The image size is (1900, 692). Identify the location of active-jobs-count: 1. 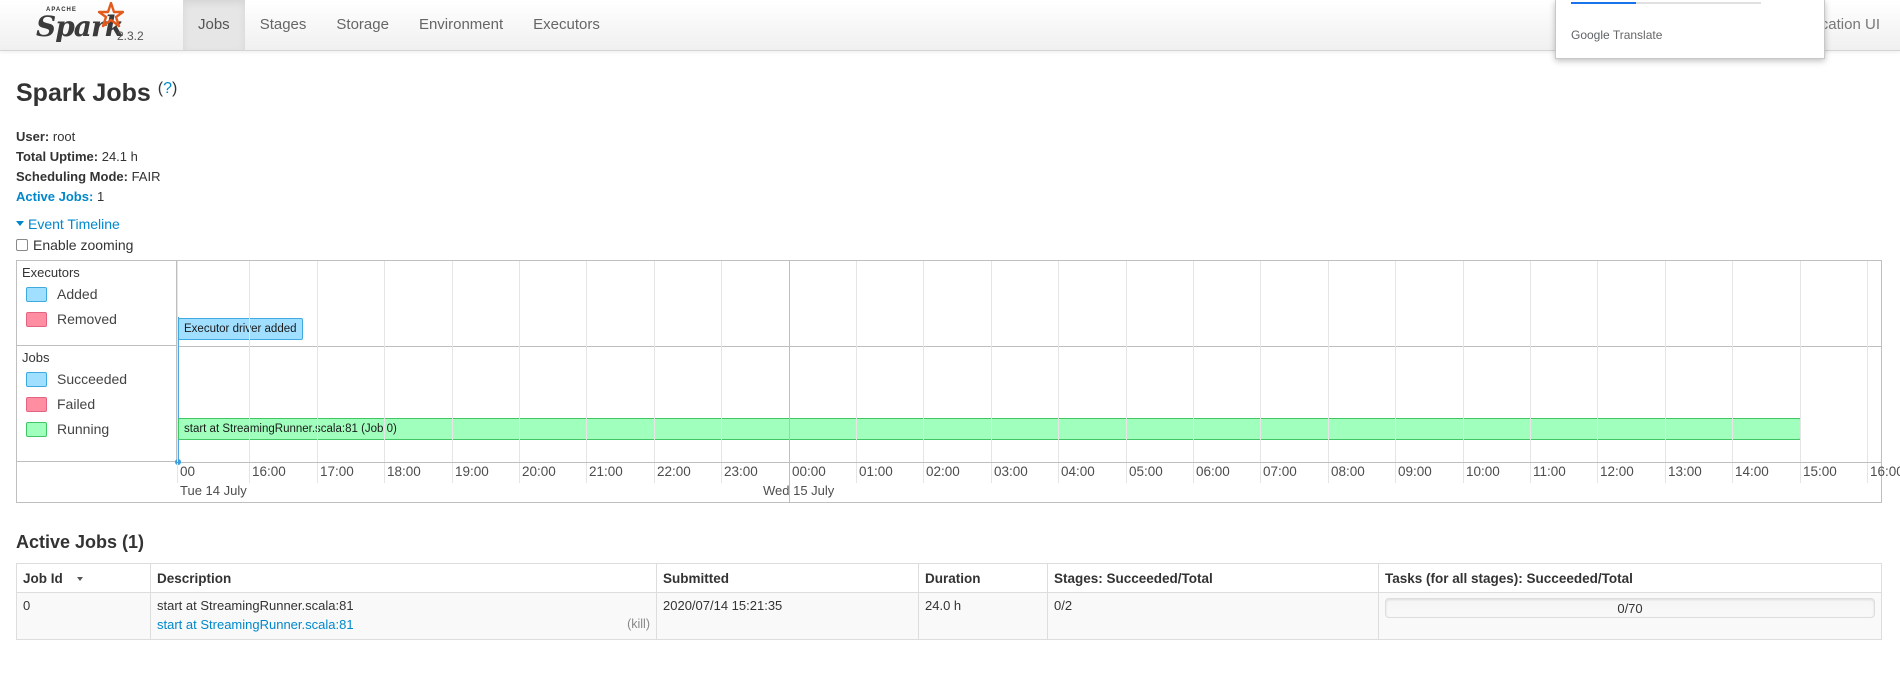
(100, 196).